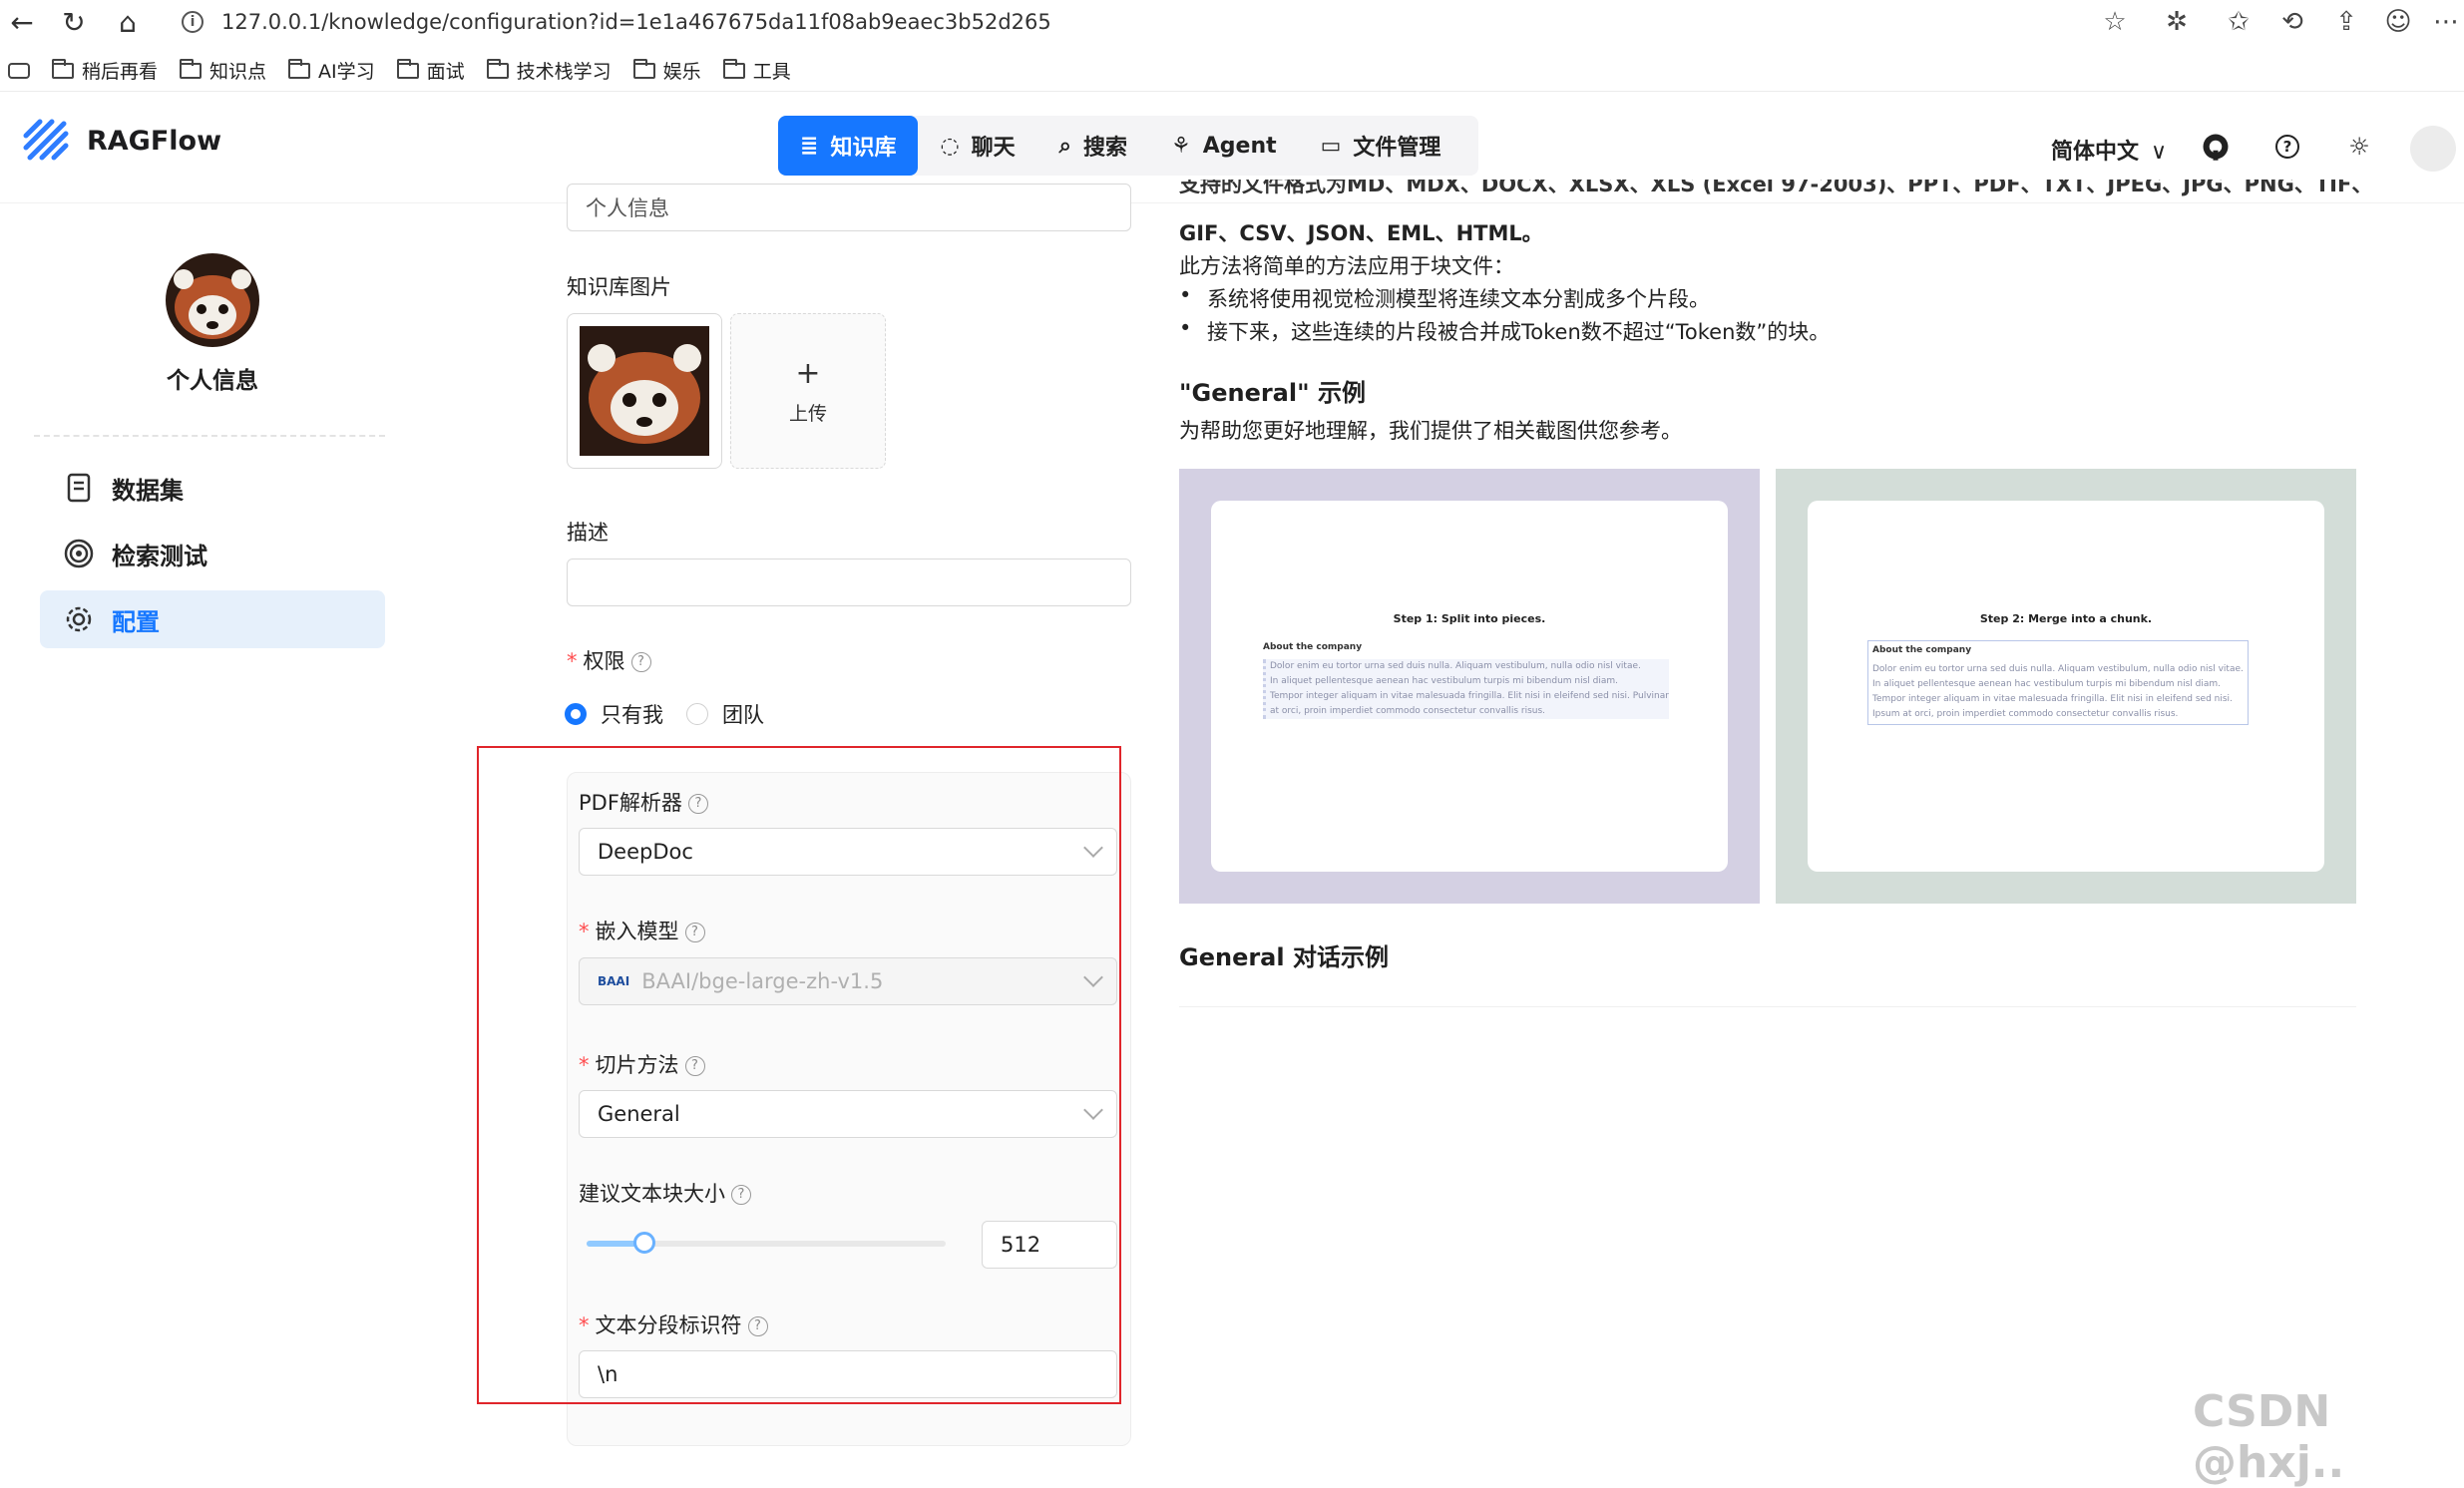 This screenshot has width=2464, height=1488. What do you see at coordinates (609, 660) in the screenshot?
I see `permission-label: * 权限?` at bounding box center [609, 660].